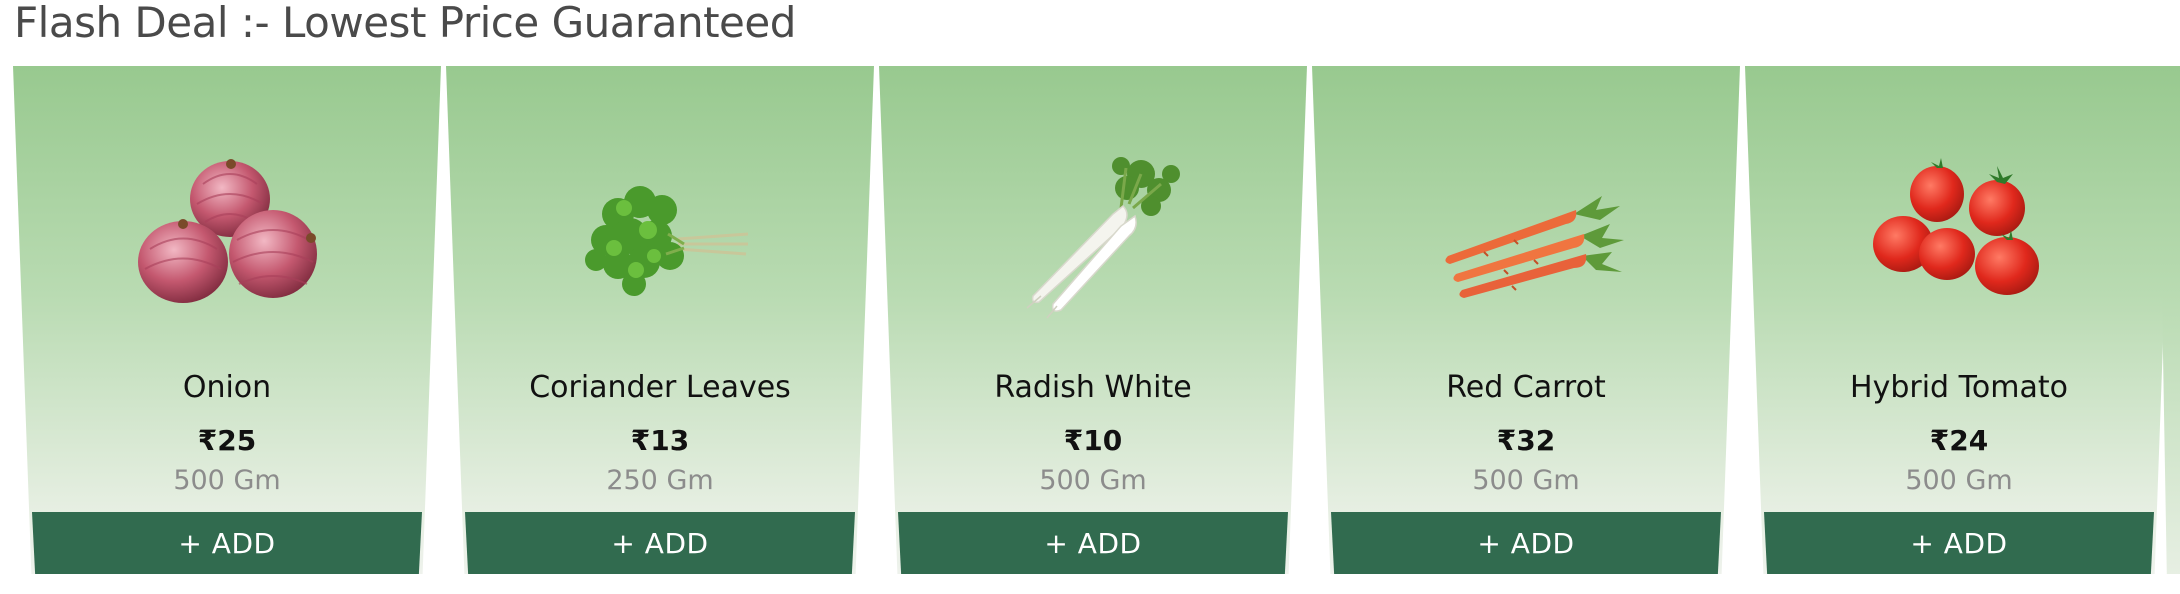 The width and height of the screenshot is (2180, 594). I want to click on tomato-icon, so click(1959, 234).